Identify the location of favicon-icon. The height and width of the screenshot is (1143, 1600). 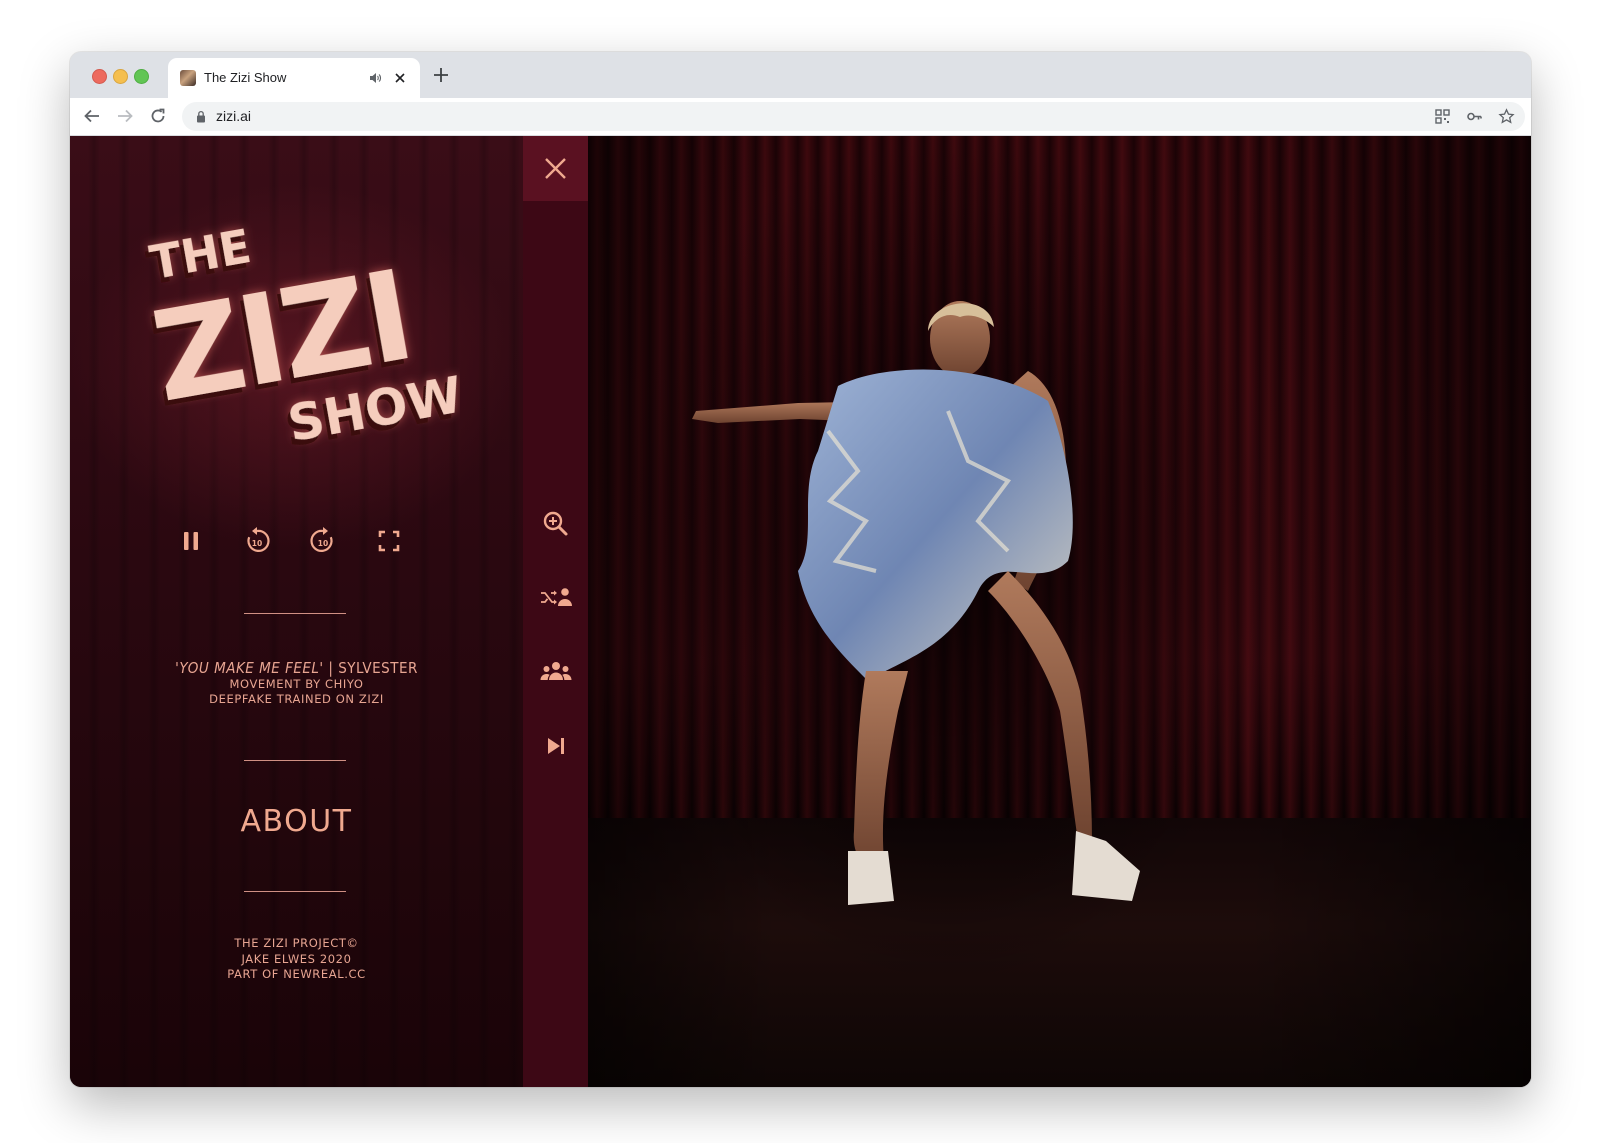
(188, 78).